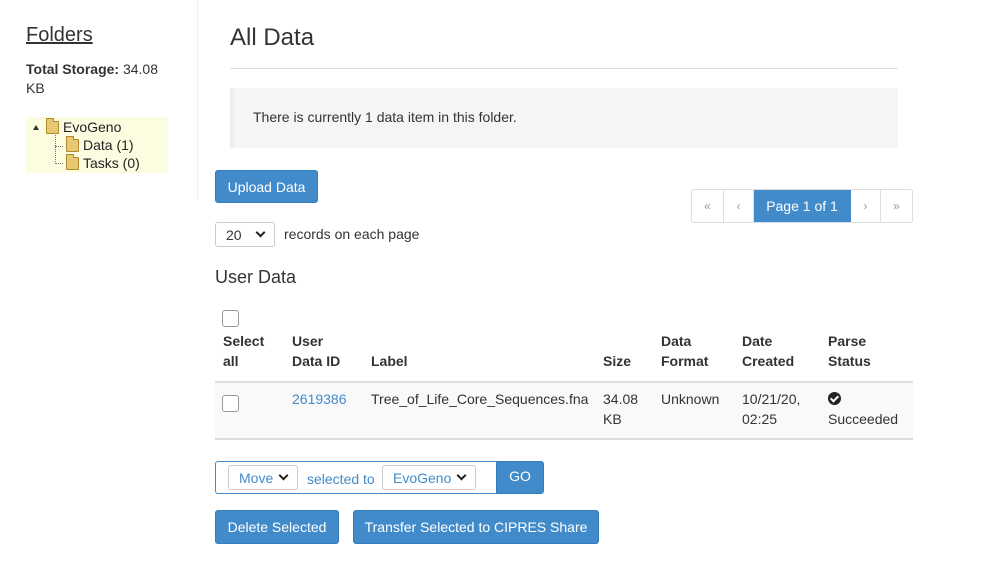 Image resolution: width=986 pixels, height=576 pixels. I want to click on row-select-checkbox, so click(230, 403).